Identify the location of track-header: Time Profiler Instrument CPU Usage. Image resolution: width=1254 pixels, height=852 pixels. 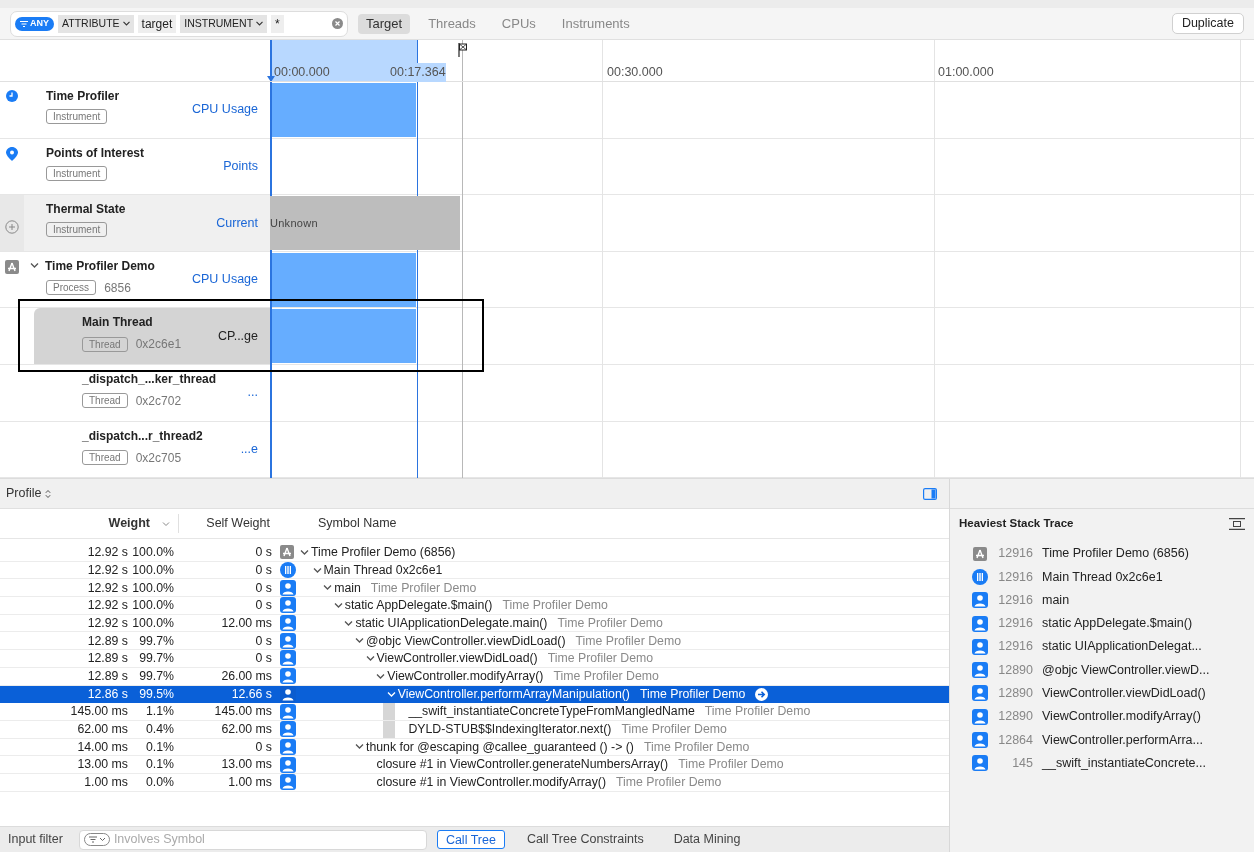
(147, 110).